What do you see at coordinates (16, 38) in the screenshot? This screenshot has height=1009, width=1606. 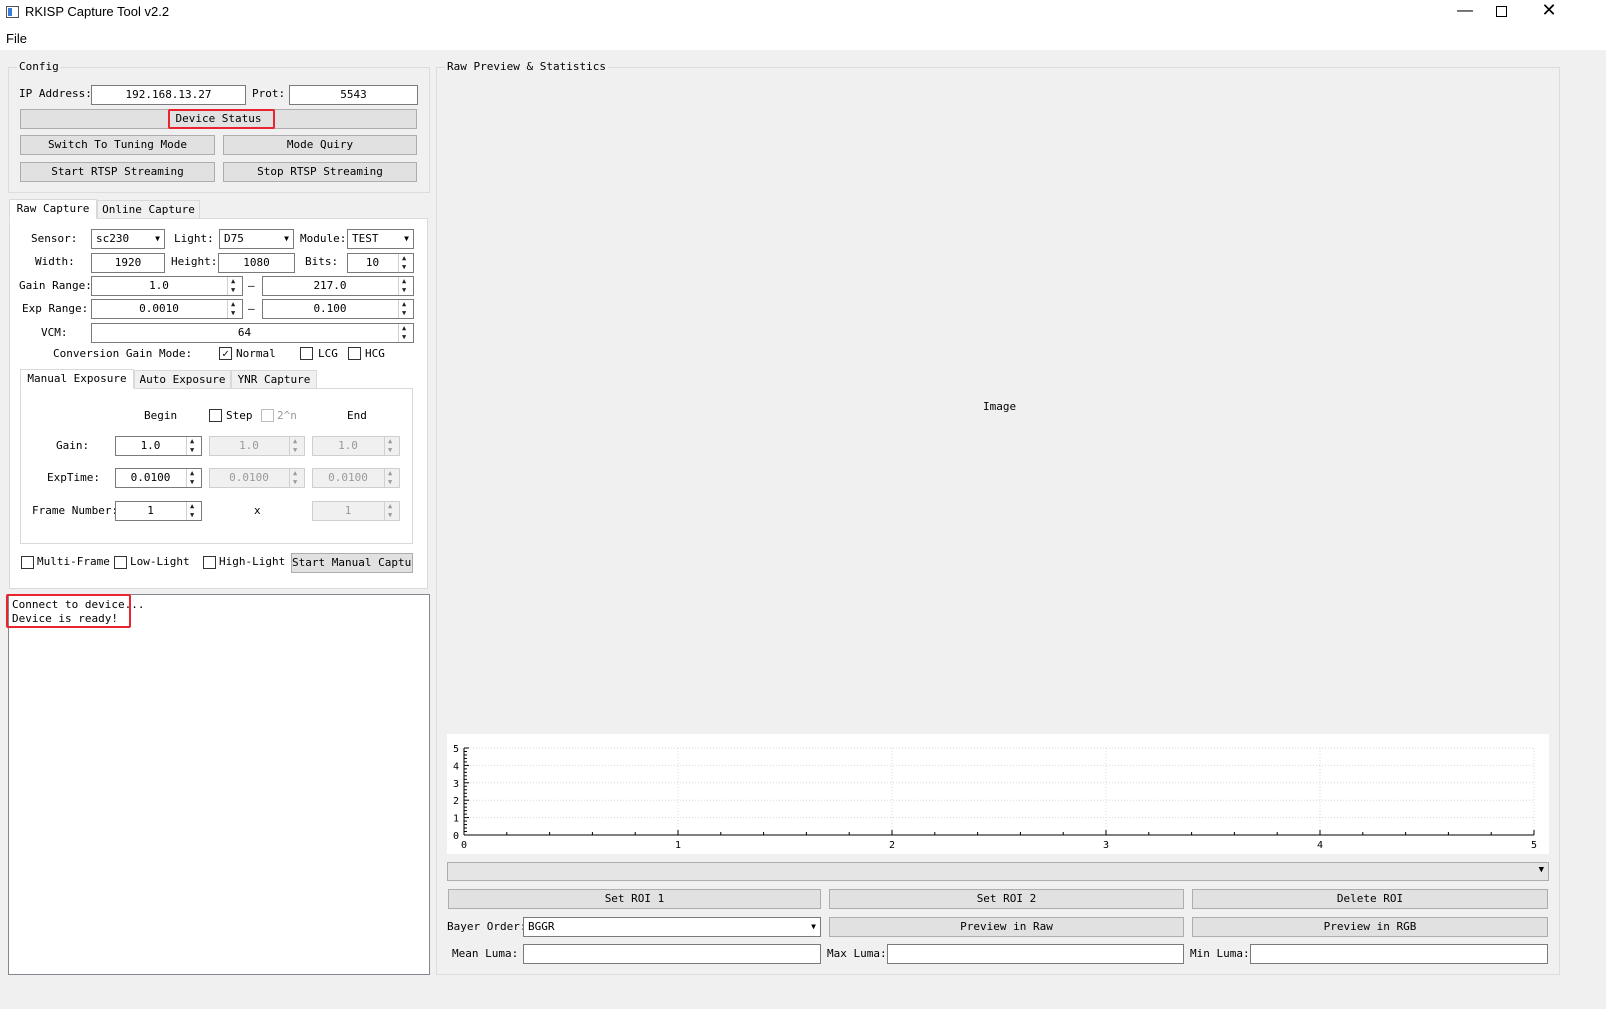 I see `menu-file: File` at bounding box center [16, 38].